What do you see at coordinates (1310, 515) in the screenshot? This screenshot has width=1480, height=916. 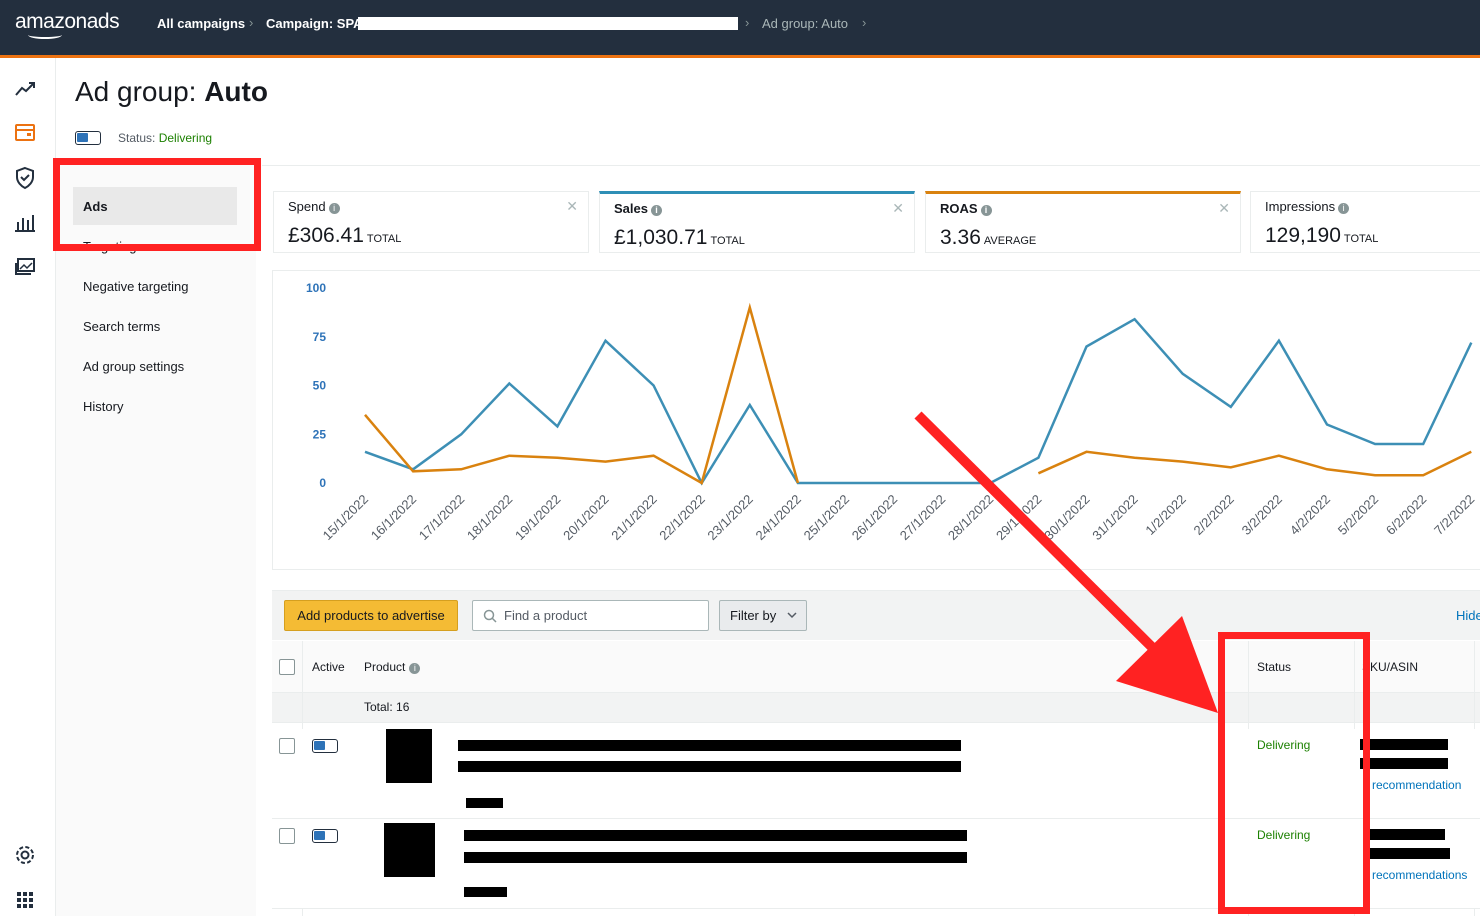 I see `x-tick-label: 4/2/2022` at bounding box center [1310, 515].